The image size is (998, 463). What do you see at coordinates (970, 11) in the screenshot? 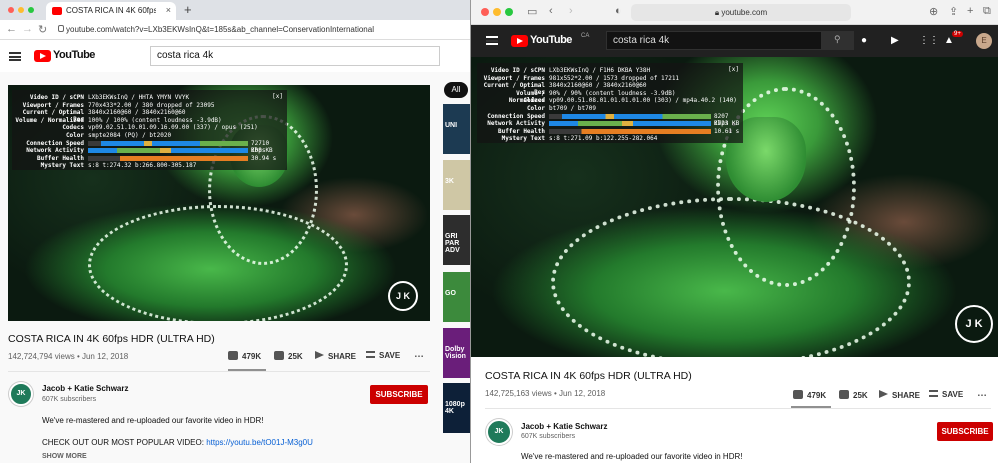
I see `new-tab-icon: +` at bounding box center [970, 11].